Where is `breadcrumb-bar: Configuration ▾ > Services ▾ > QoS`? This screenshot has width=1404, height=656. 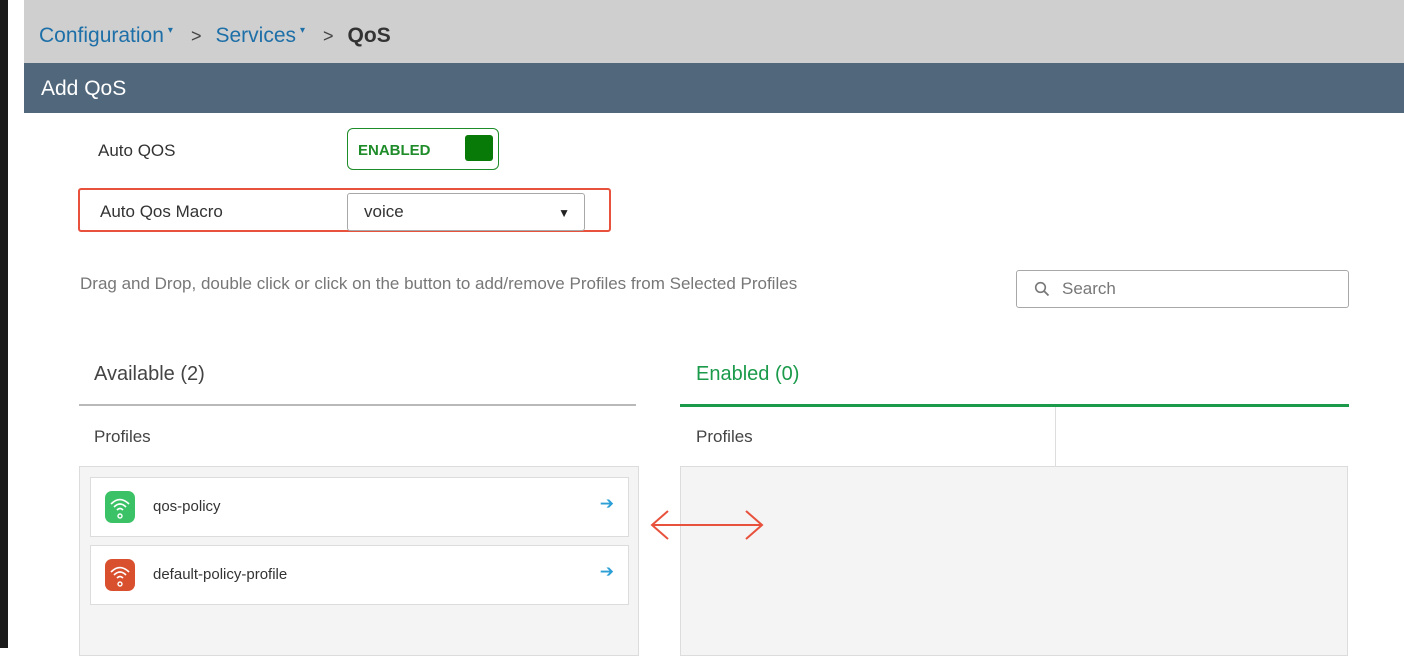 breadcrumb-bar: Configuration ▾ > Services ▾ > QoS is located at coordinates (714, 31).